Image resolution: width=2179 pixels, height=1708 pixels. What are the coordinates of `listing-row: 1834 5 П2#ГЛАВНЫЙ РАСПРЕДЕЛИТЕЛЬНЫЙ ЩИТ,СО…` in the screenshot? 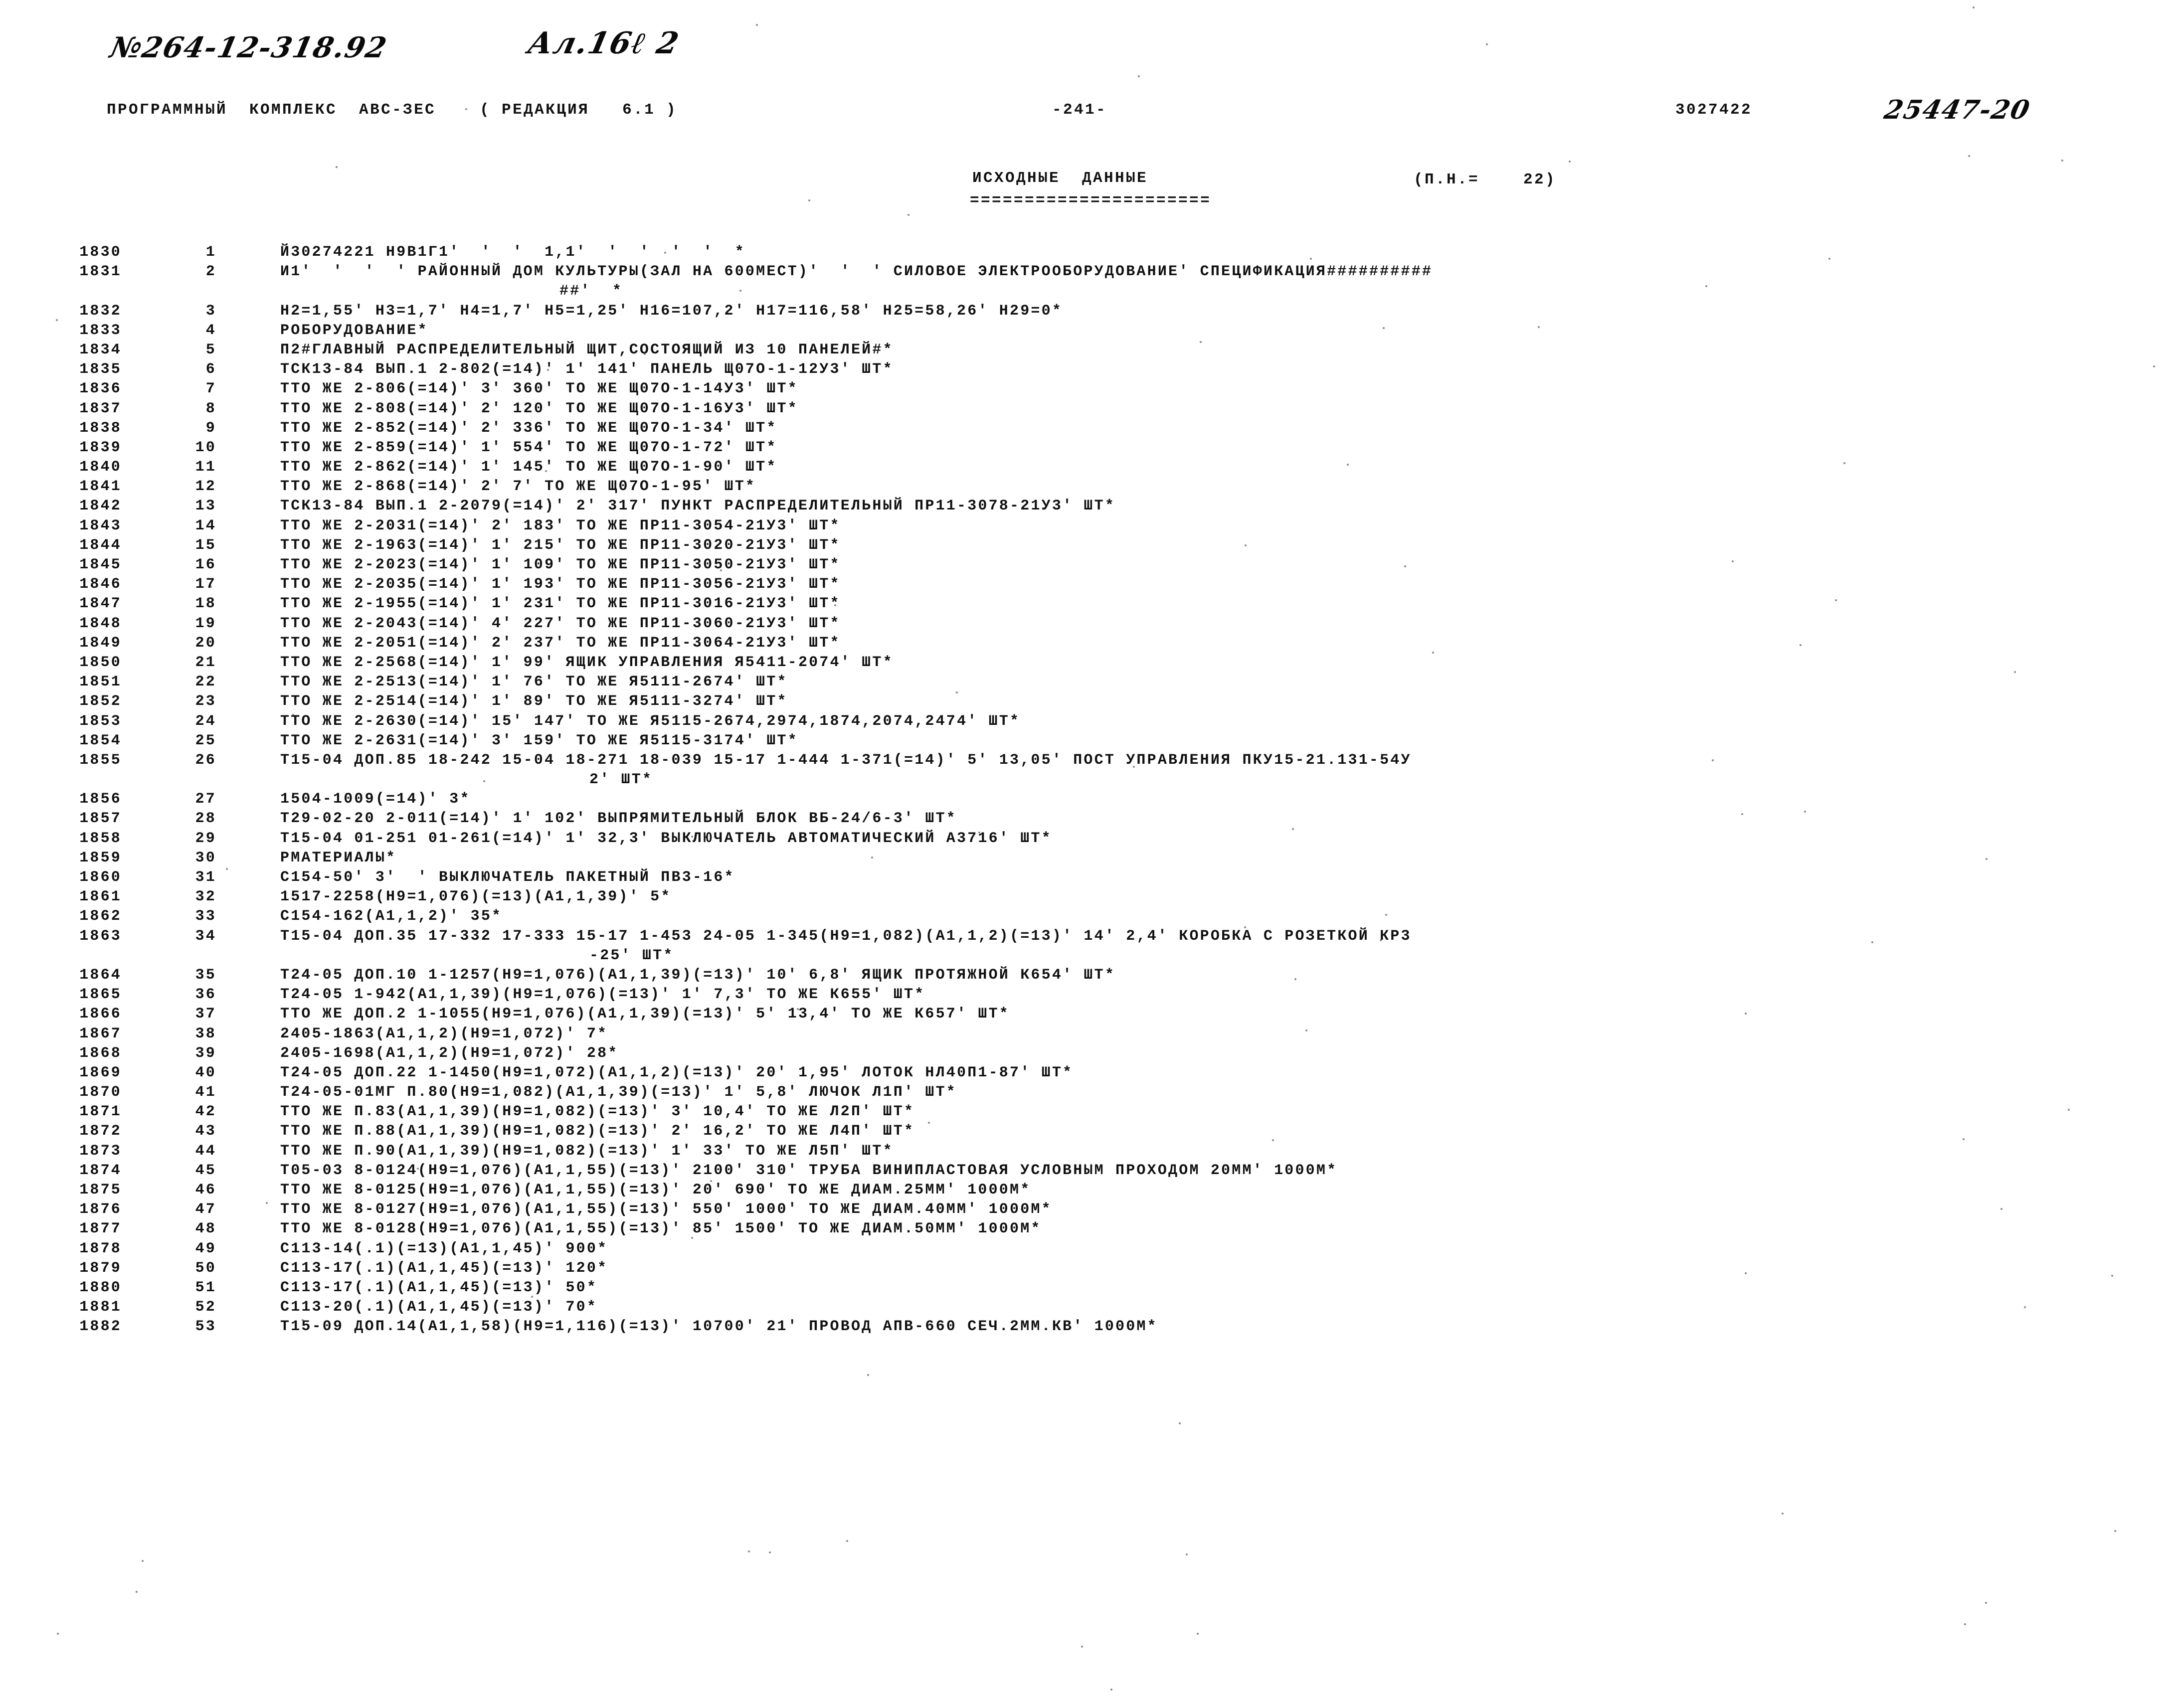 It's located at (1089, 351).